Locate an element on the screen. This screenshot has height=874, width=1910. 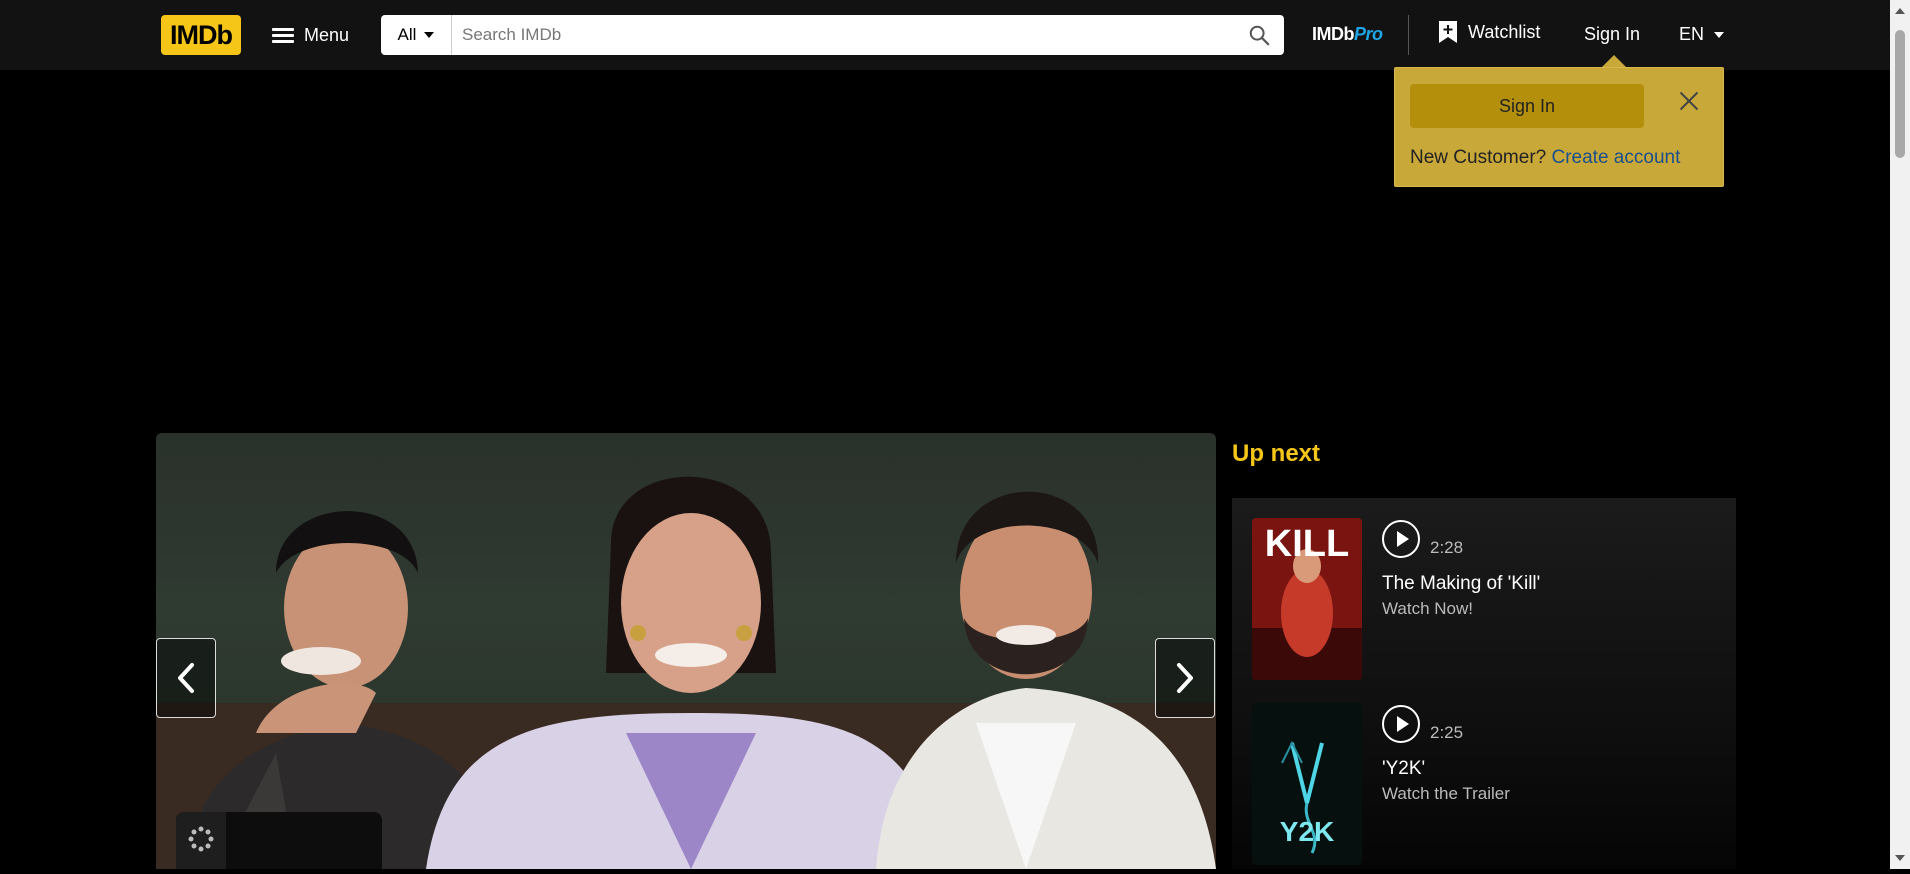
page-scrollbar is located at coordinates (1900, 434).